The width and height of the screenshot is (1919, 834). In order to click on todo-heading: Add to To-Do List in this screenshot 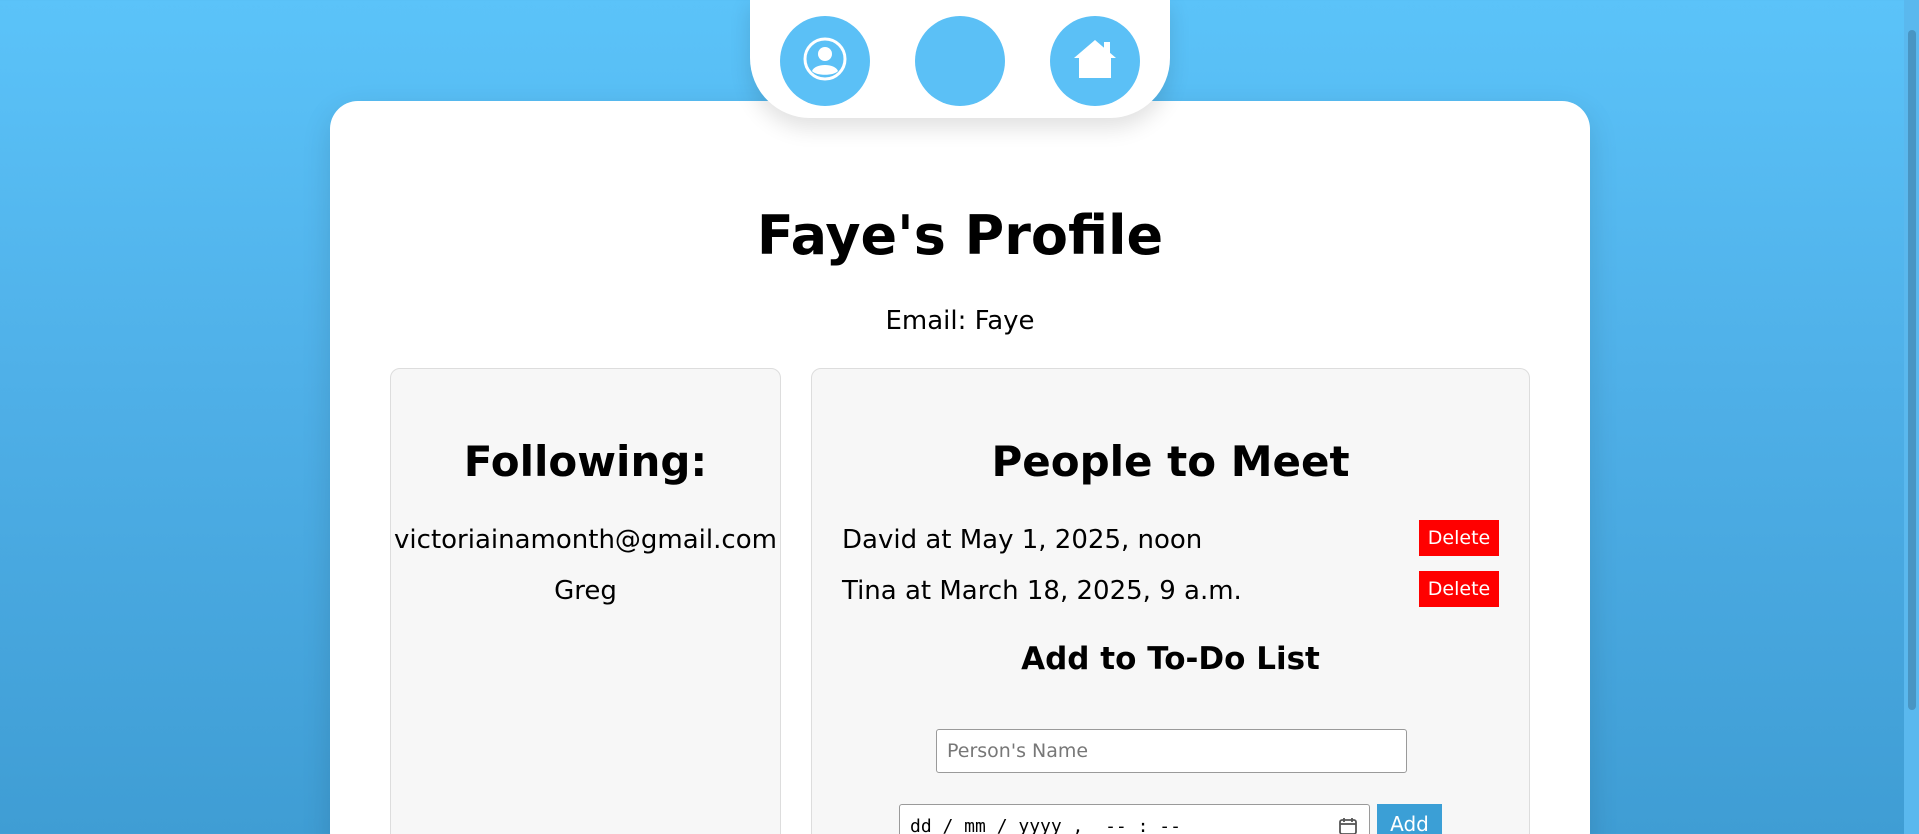, I will do `click(1170, 659)`.